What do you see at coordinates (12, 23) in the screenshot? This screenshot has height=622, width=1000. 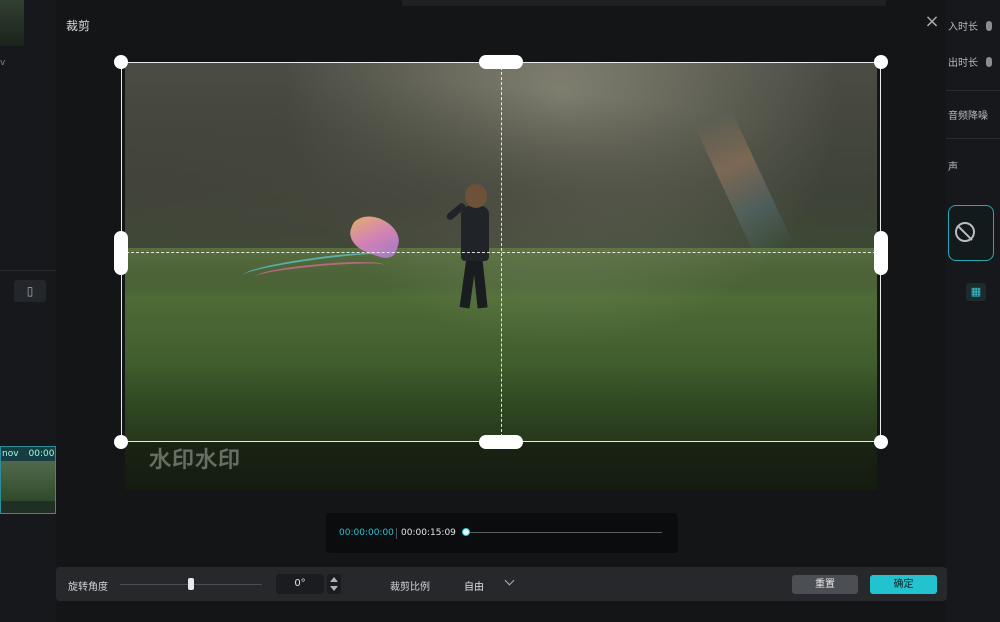 I see `background-thumbnail` at bounding box center [12, 23].